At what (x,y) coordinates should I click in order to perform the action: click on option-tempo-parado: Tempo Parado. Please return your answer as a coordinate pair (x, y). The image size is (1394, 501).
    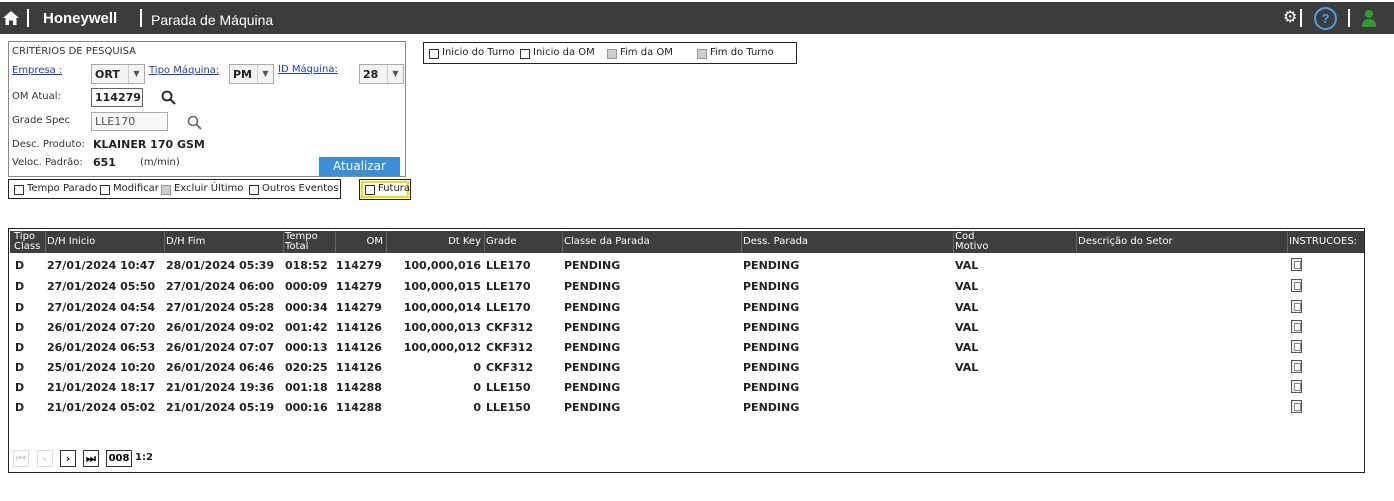
    Looking at the image, I should click on (62, 188).